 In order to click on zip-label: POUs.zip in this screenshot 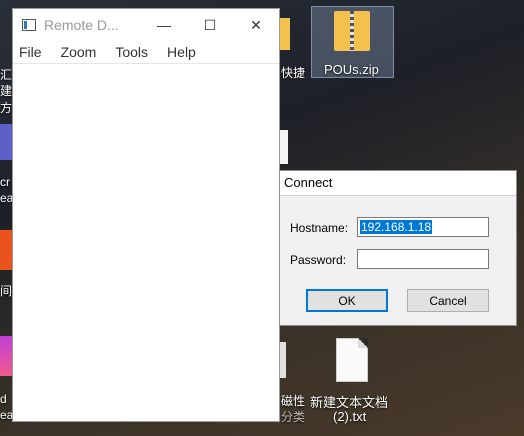, I will do `click(351, 69)`.